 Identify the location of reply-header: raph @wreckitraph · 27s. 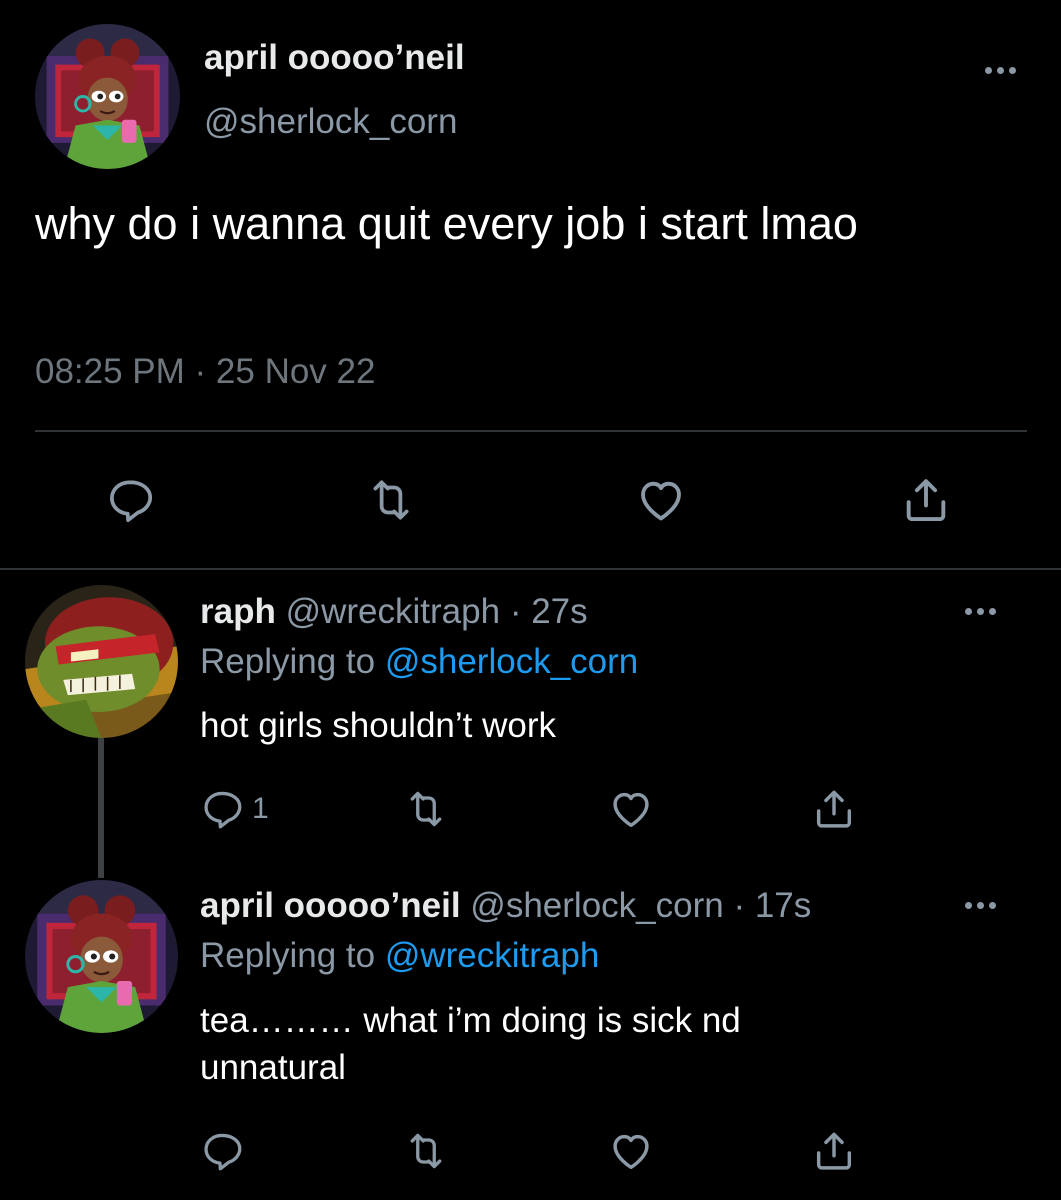
(394, 612).